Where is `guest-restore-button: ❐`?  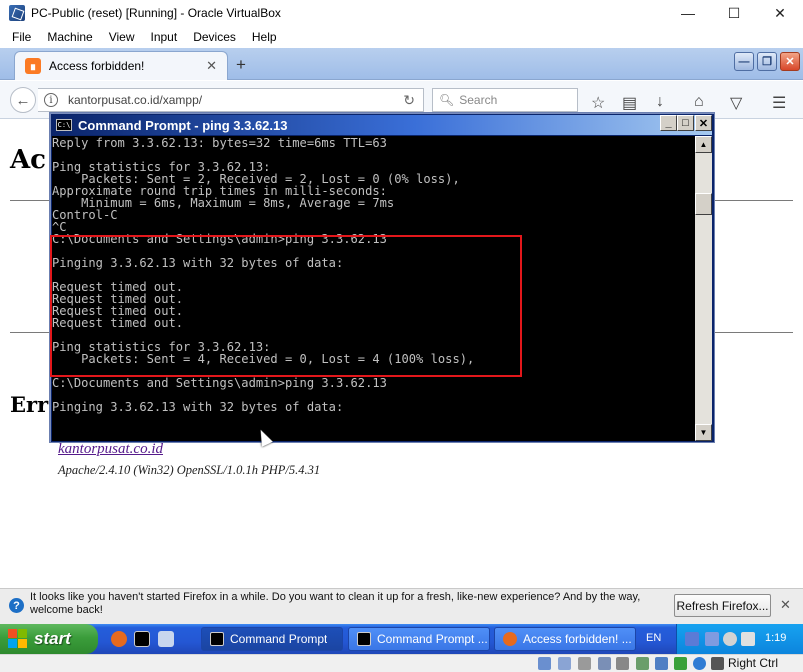 guest-restore-button: ❐ is located at coordinates (767, 61).